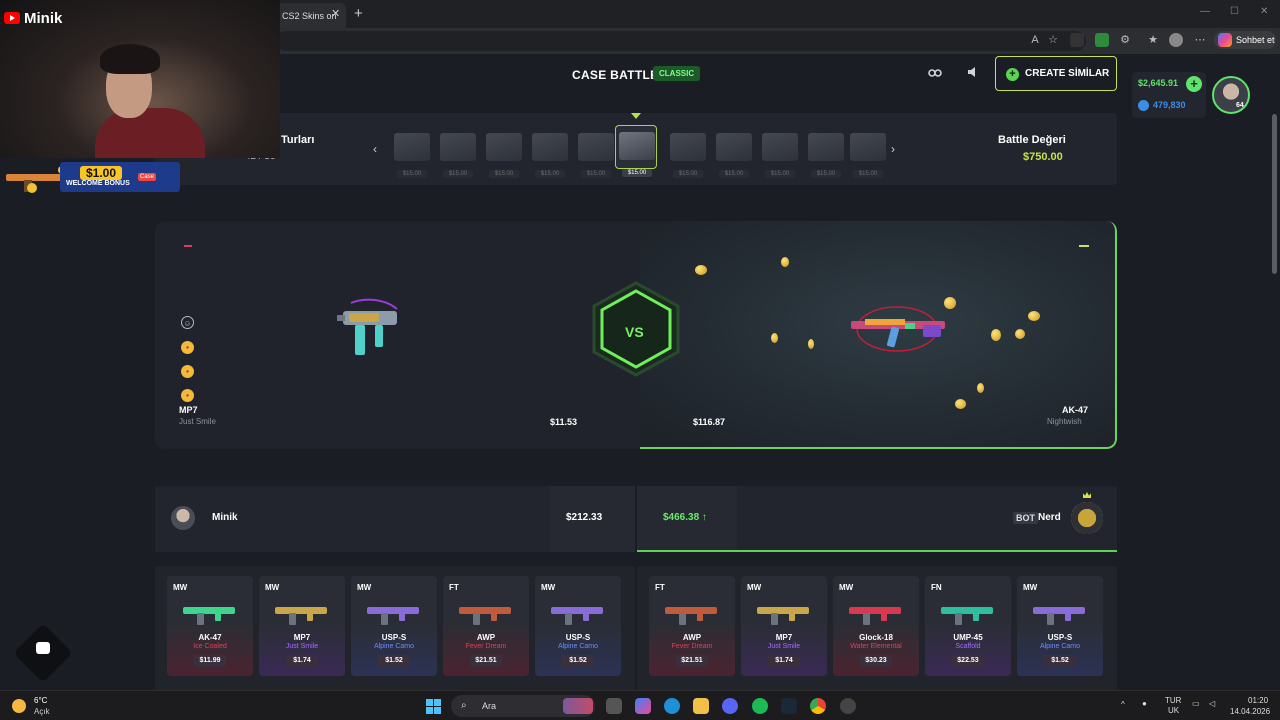 Image resolution: width=1280 pixels, height=720 pixels. What do you see at coordinates (1212, 703) in the screenshot?
I see `volume-icon: ◁` at bounding box center [1212, 703].